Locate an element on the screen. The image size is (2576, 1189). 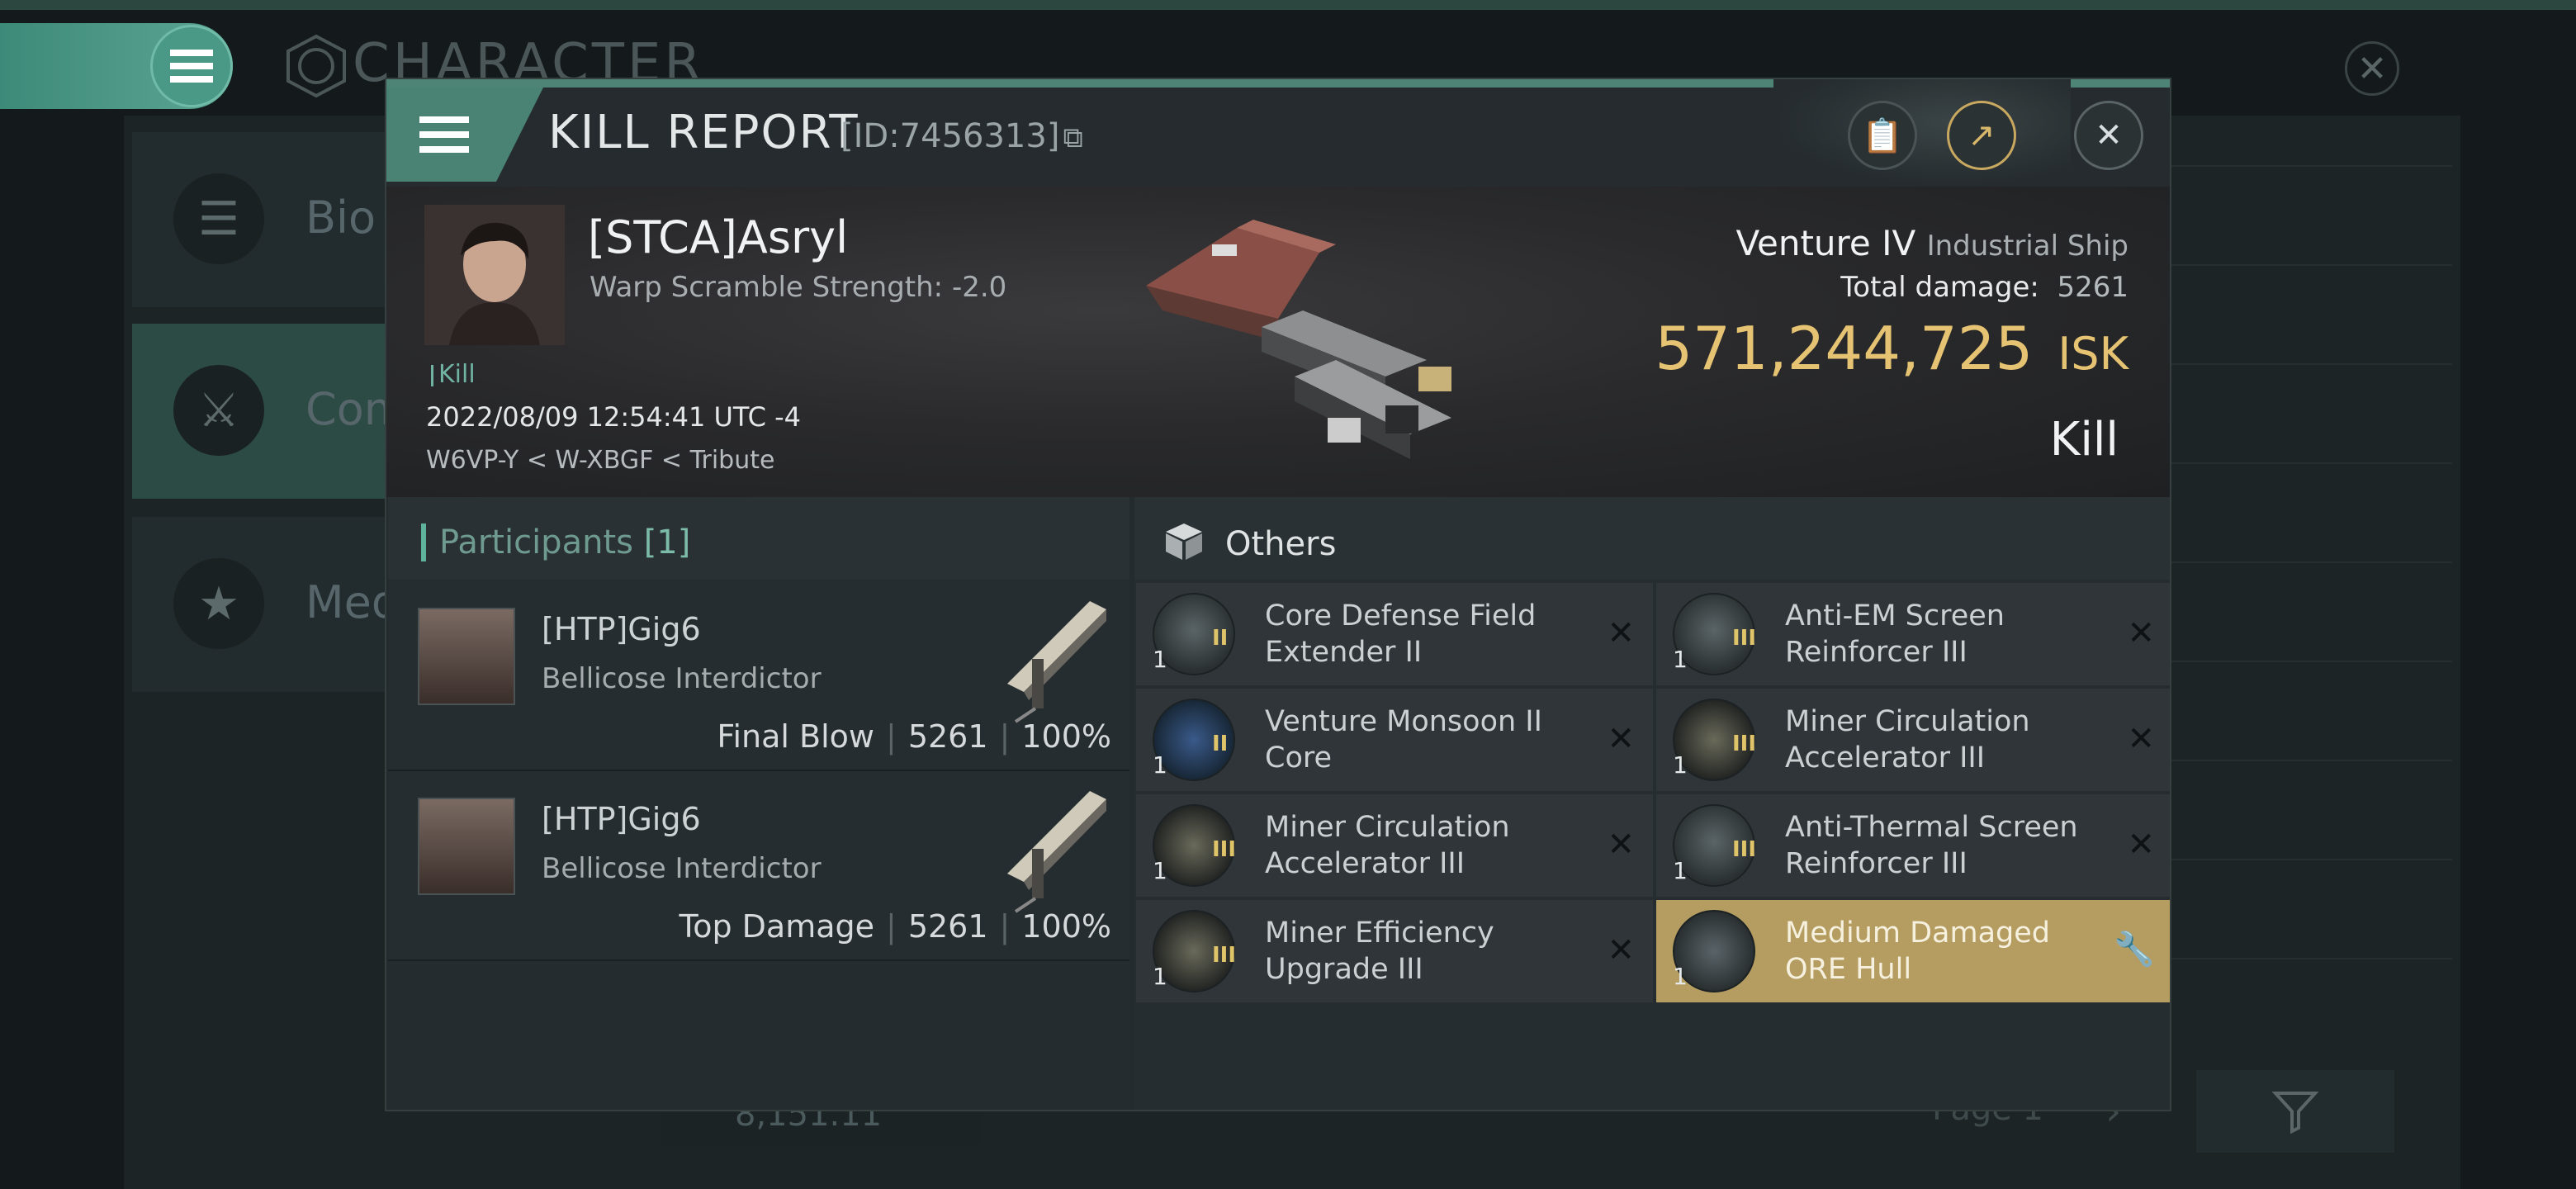
item-name: Core Defense Field Extender II is located at coordinates (1401, 634).